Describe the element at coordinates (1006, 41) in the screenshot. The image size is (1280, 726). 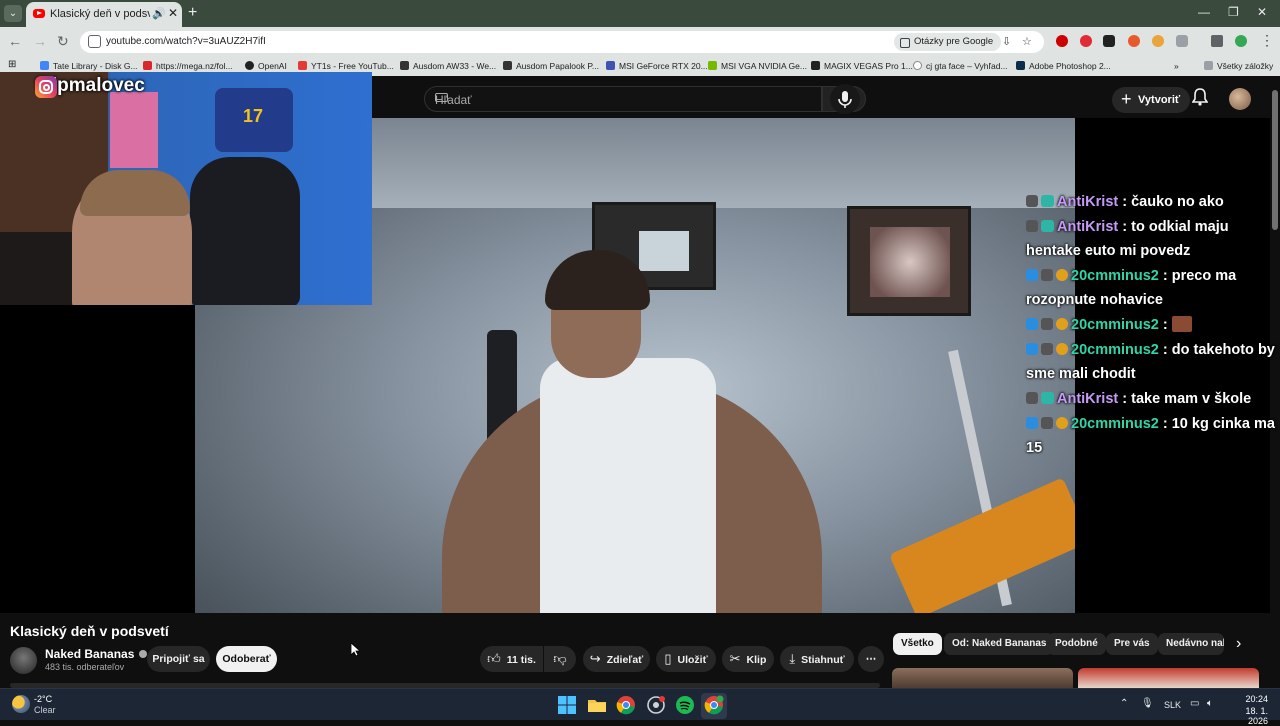
I see `install-app-icon: ⇩` at that location.